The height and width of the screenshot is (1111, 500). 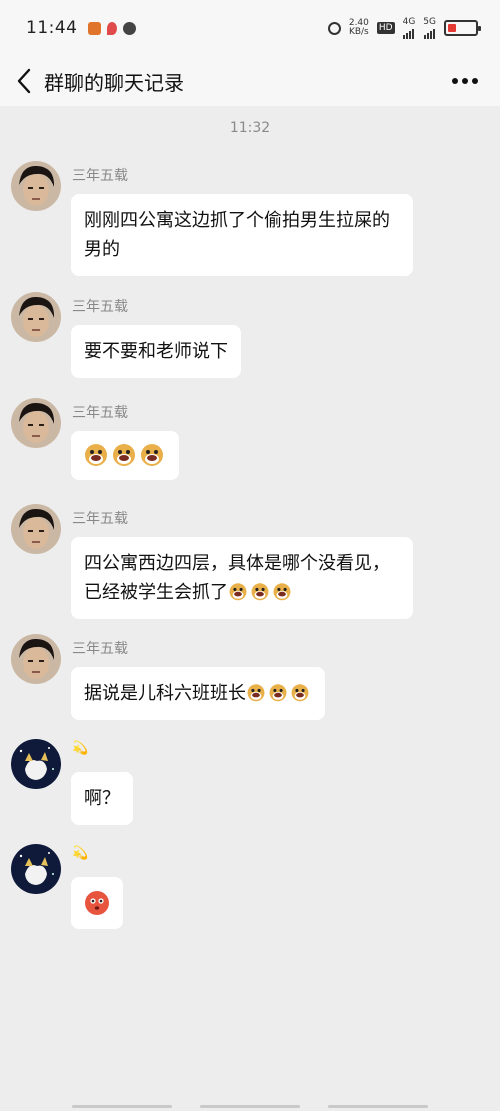 I want to click on chevron-left-icon, so click(x=24, y=81).